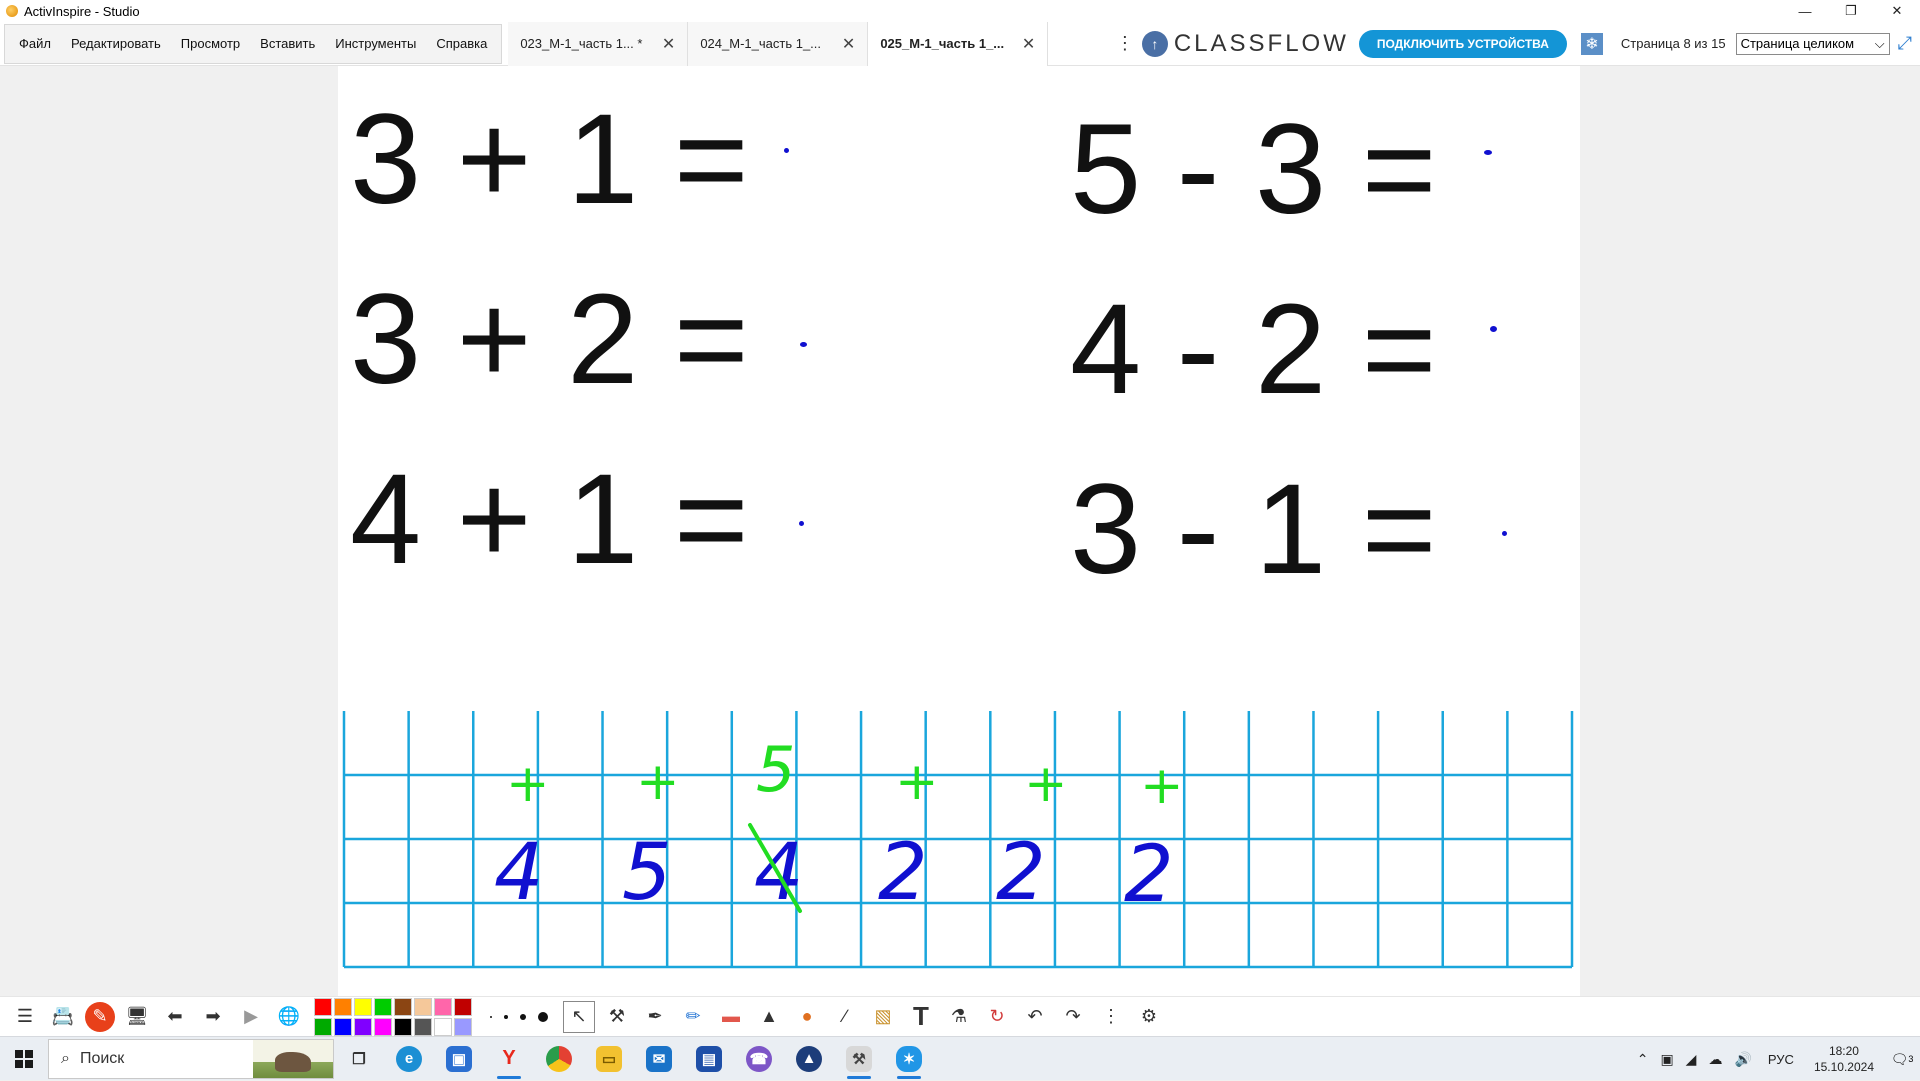 This screenshot has height=1081, width=1920. I want to click on more-options-icon: ⋮, so click(1125, 43).